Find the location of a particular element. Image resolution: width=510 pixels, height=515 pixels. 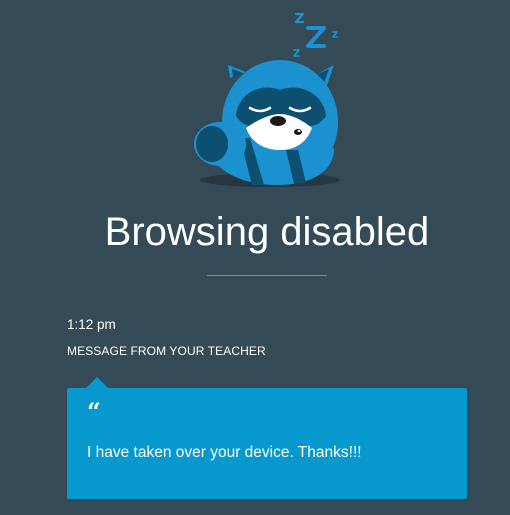

sleep-z-icon is located at coordinates (315, 34).